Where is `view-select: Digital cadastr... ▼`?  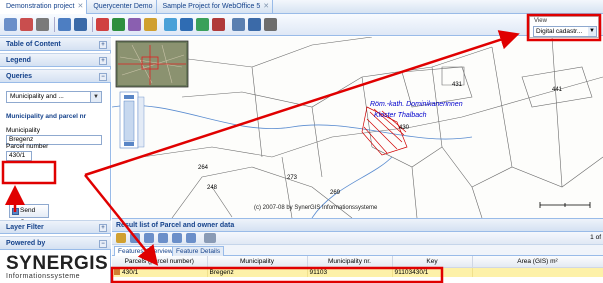
view-select: Digital cadastr... ▼ is located at coordinates (565, 31).